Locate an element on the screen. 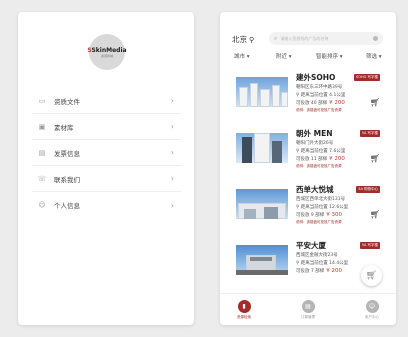  menu-item-label: 资质文件 is located at coordinates (67, 101).